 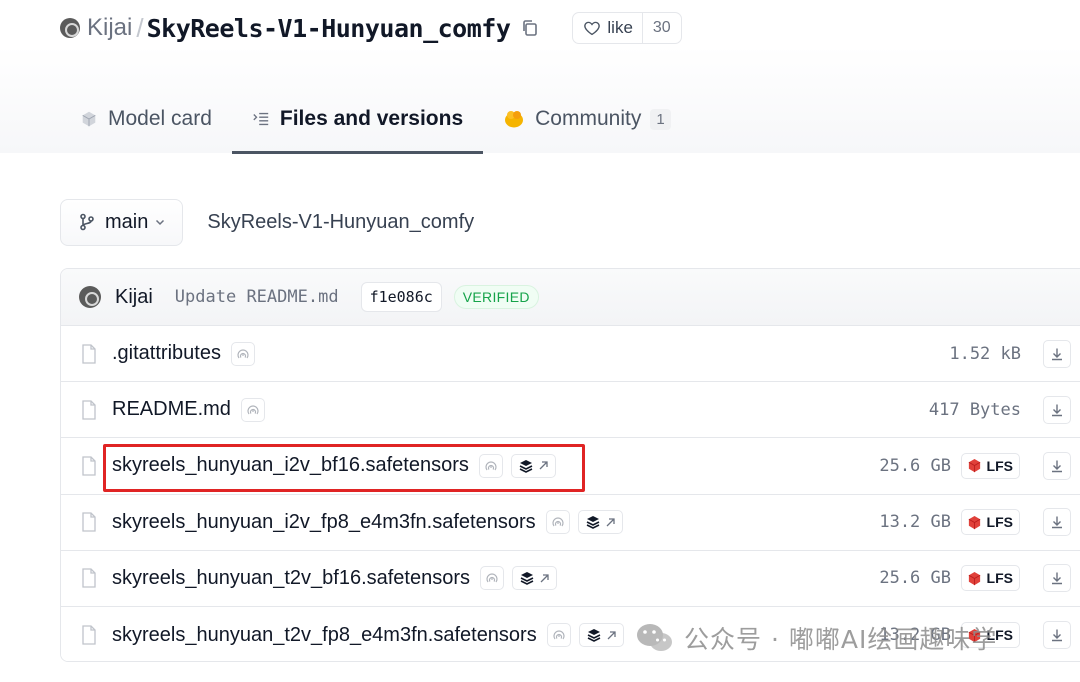 I want to click on community-icon, so click(x=514, y=119).